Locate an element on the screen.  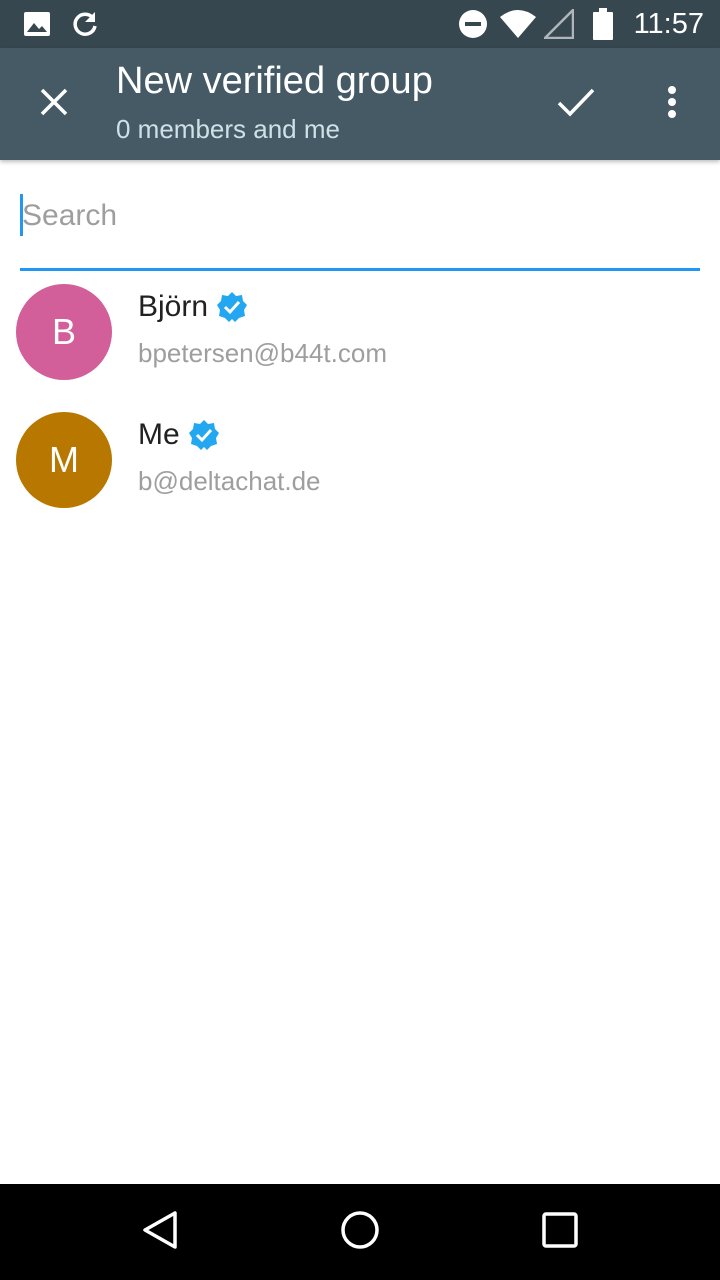
recents-icon is located at coordinates (560, 1232).